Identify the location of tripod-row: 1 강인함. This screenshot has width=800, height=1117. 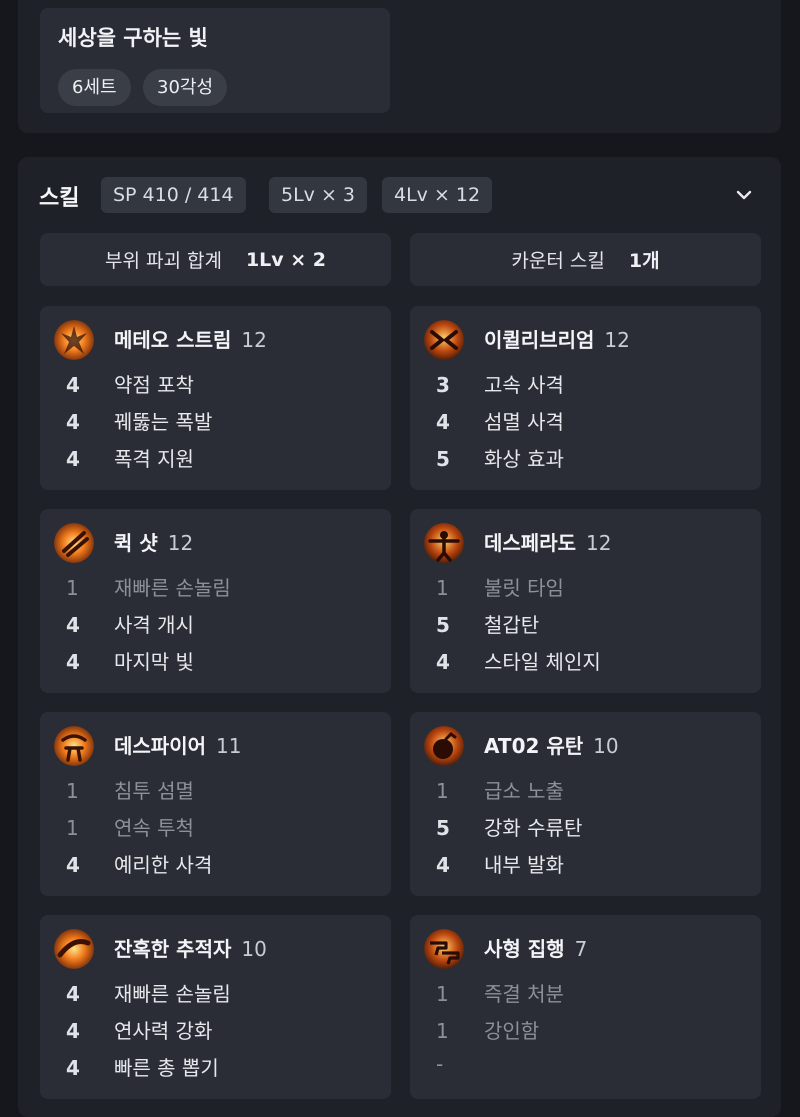
(487, 1030).